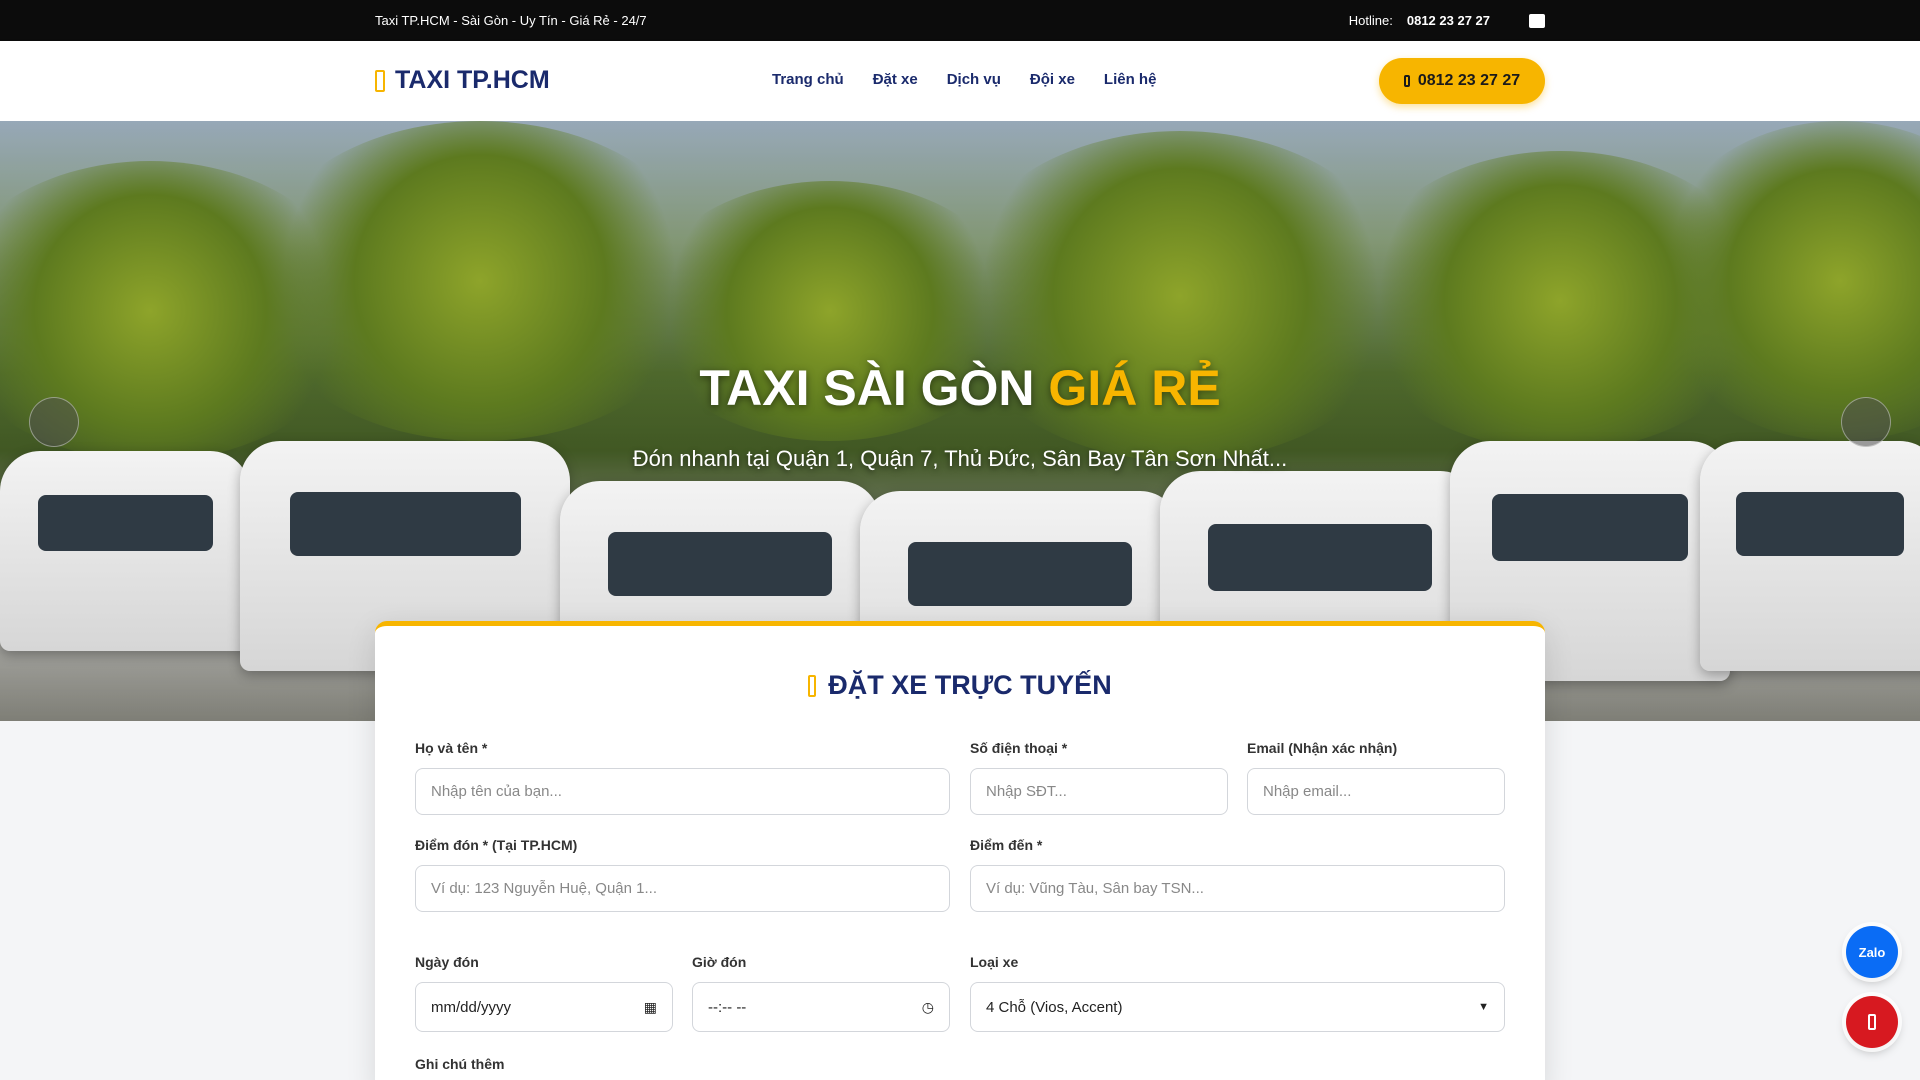  What do you see at coordinates (380, 80) in the screenshot?
I see `taxi-icon` at bounding box center [380, 80].